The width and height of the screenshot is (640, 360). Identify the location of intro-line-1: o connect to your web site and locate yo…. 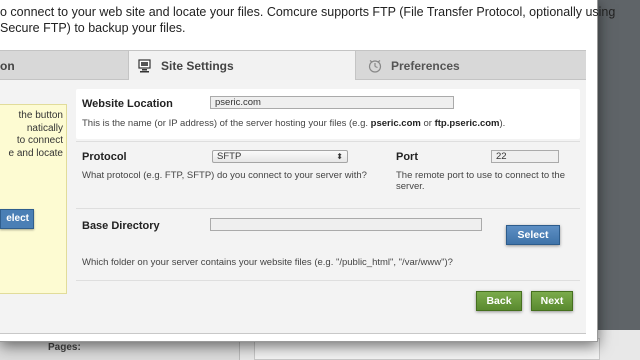
(308, 12).